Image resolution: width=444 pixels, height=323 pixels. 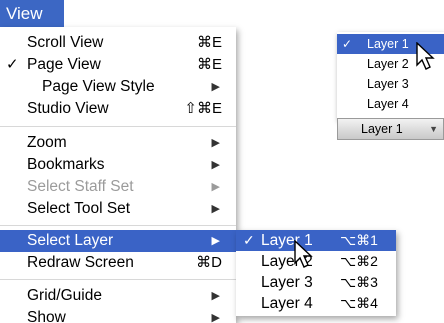 What do you see at coordinates (64, 295) in the screenshot?
I see `menu-item-label: Grid/Guide` at bounding box center [64, 295].